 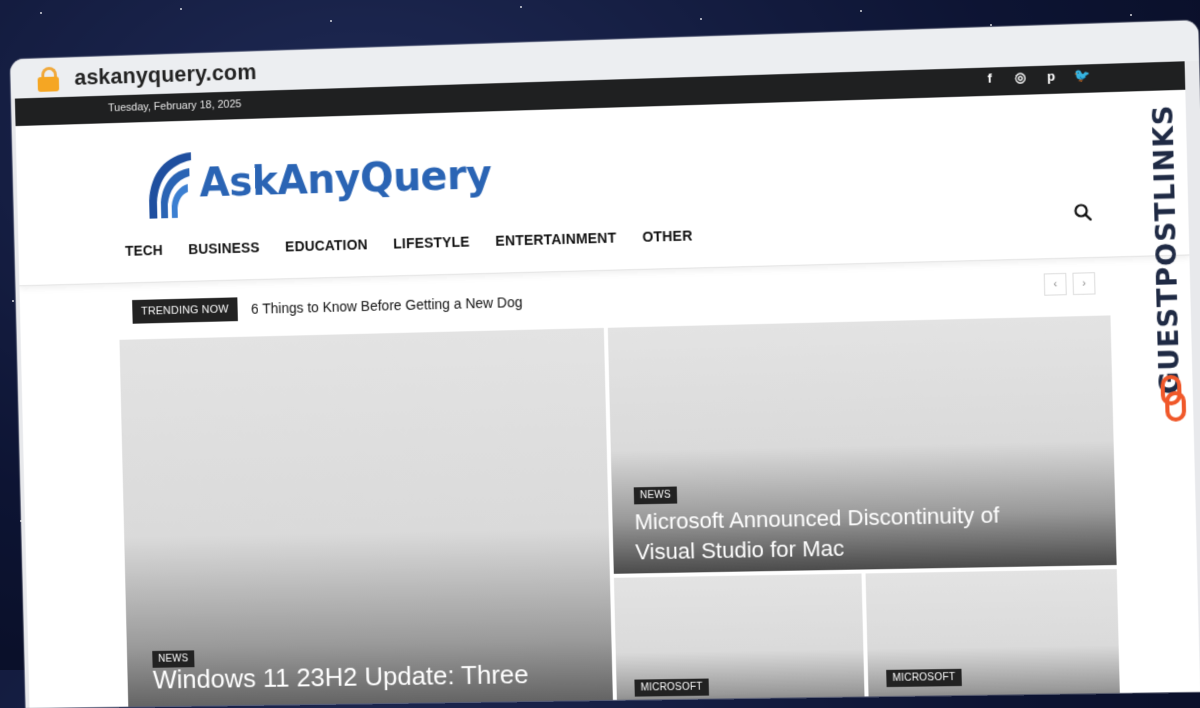 What do you see at coordinates (185, 310) in the screenshot?
I see `trending-label: TRENDING NOW` at bounding box center [185, 310].